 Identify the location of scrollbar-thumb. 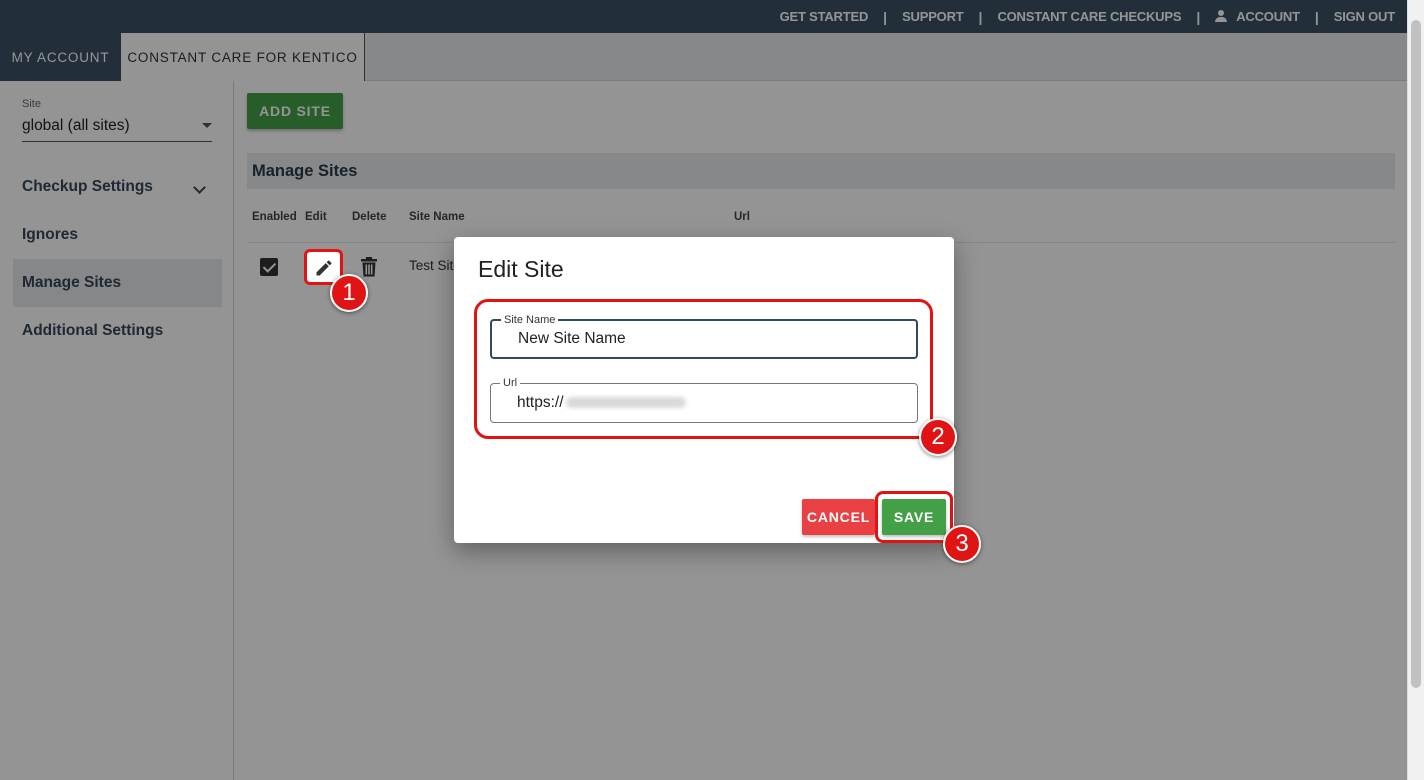
(1416, 354).